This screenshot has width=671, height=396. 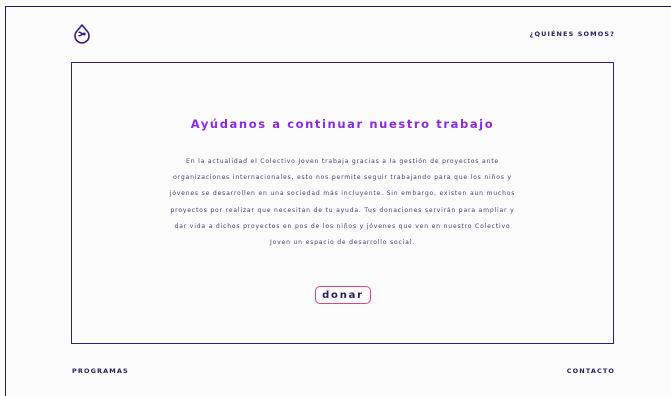 What do you see at coordinates (100, 371) in the screenshot?
I see `nav-link-programs: PROGRAMAS` at bounding box center [100, 371].